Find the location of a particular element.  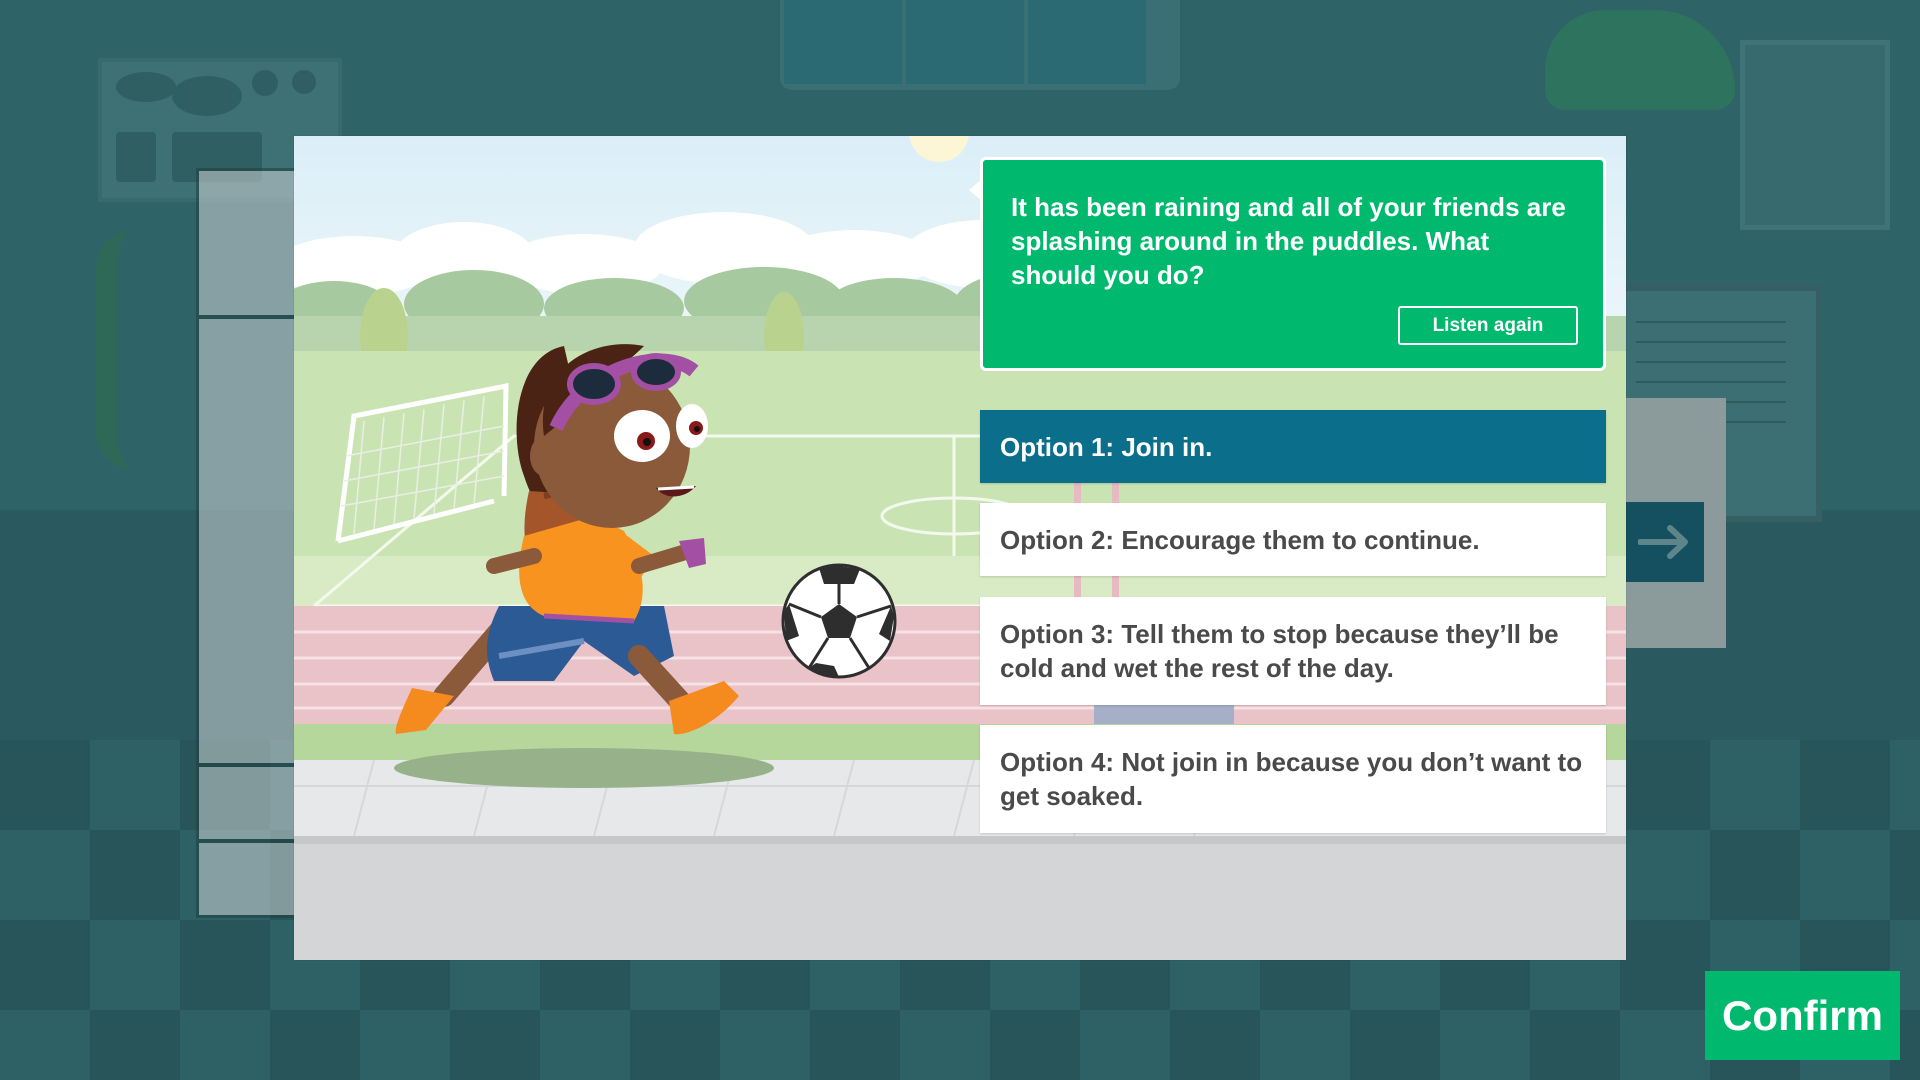

background-vine is located at coordinates (141, 350).